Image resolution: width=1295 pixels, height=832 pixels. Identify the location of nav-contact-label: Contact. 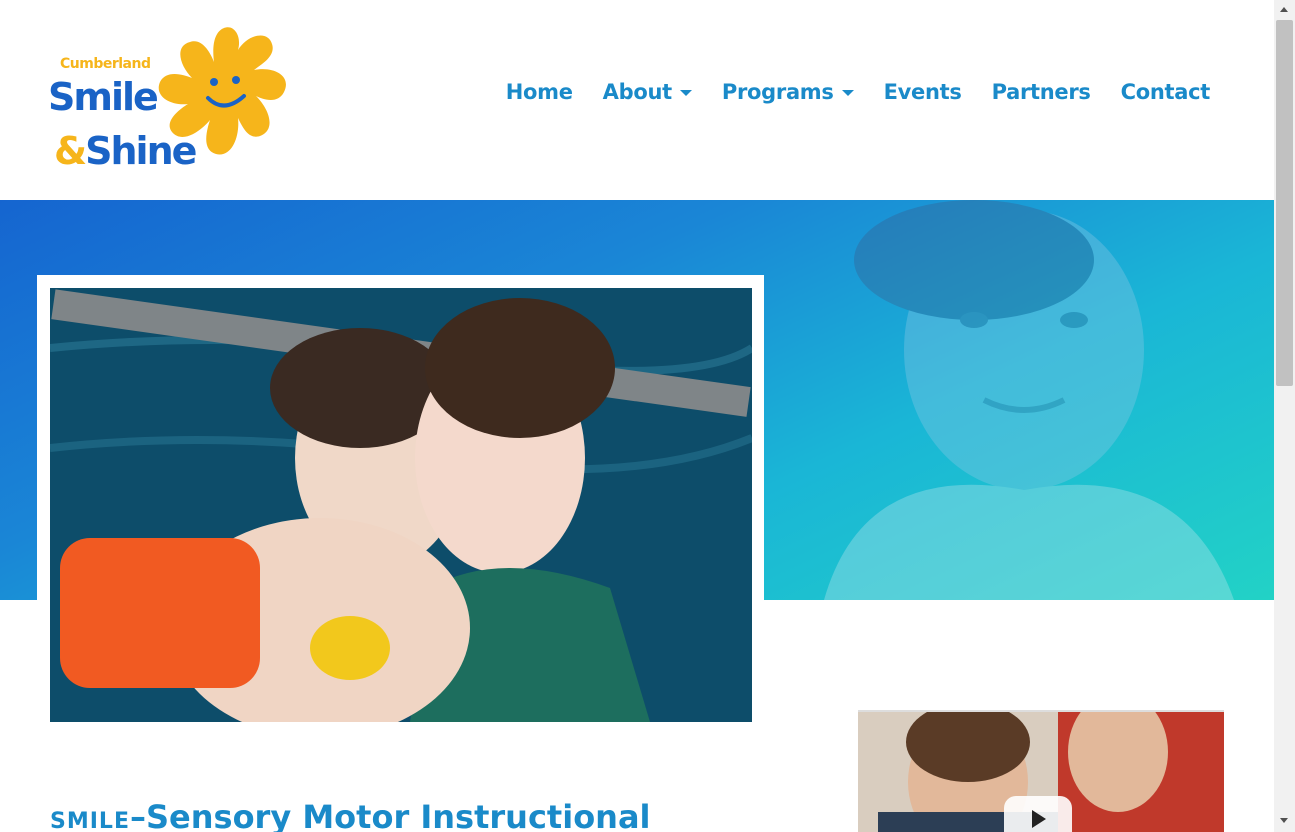
(1165, 92).